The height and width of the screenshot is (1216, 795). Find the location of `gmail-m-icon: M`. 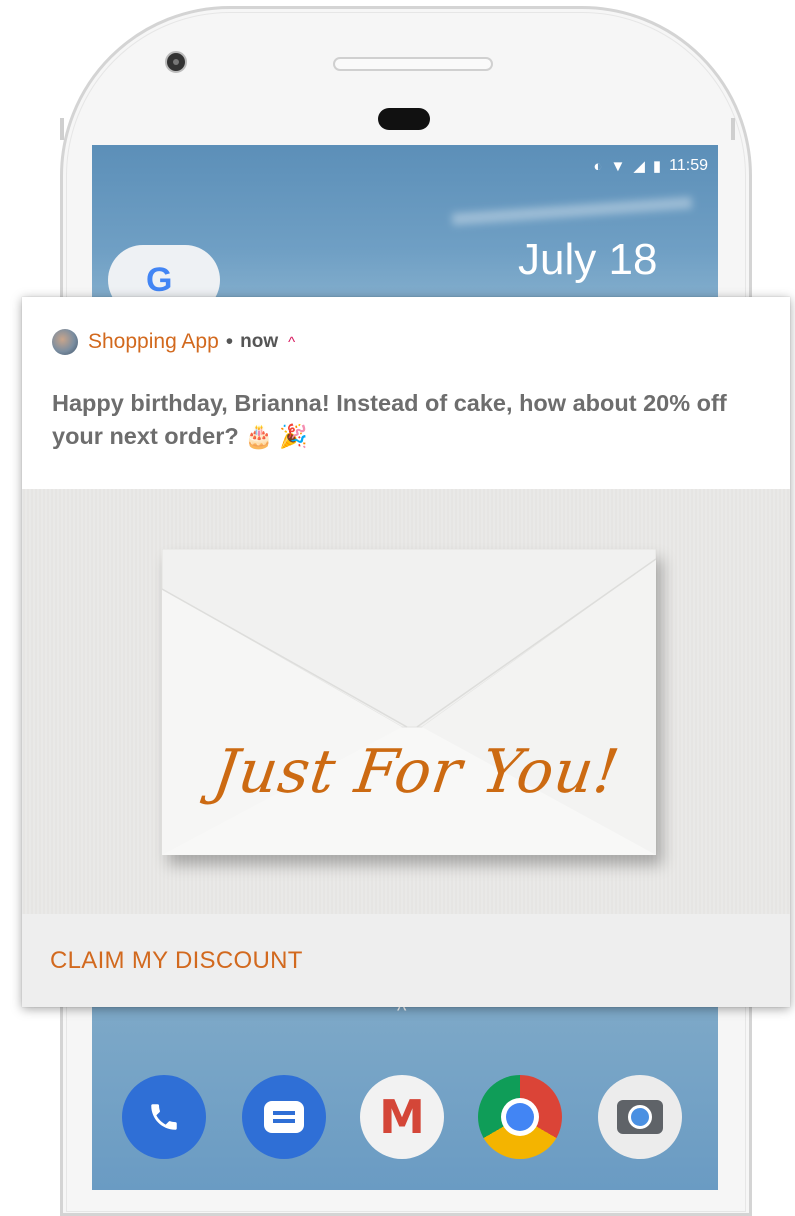

gmail-m-icon: M is located at coordinates (402, 1117).